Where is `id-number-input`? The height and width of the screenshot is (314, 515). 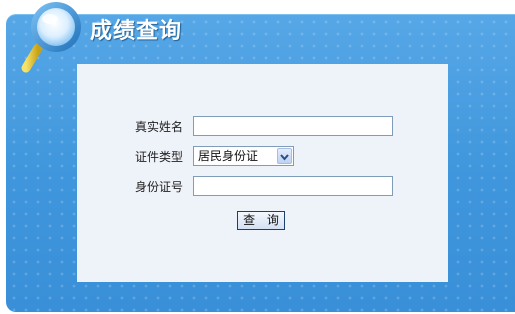 id-number-input is located at coordinates (293, 186).